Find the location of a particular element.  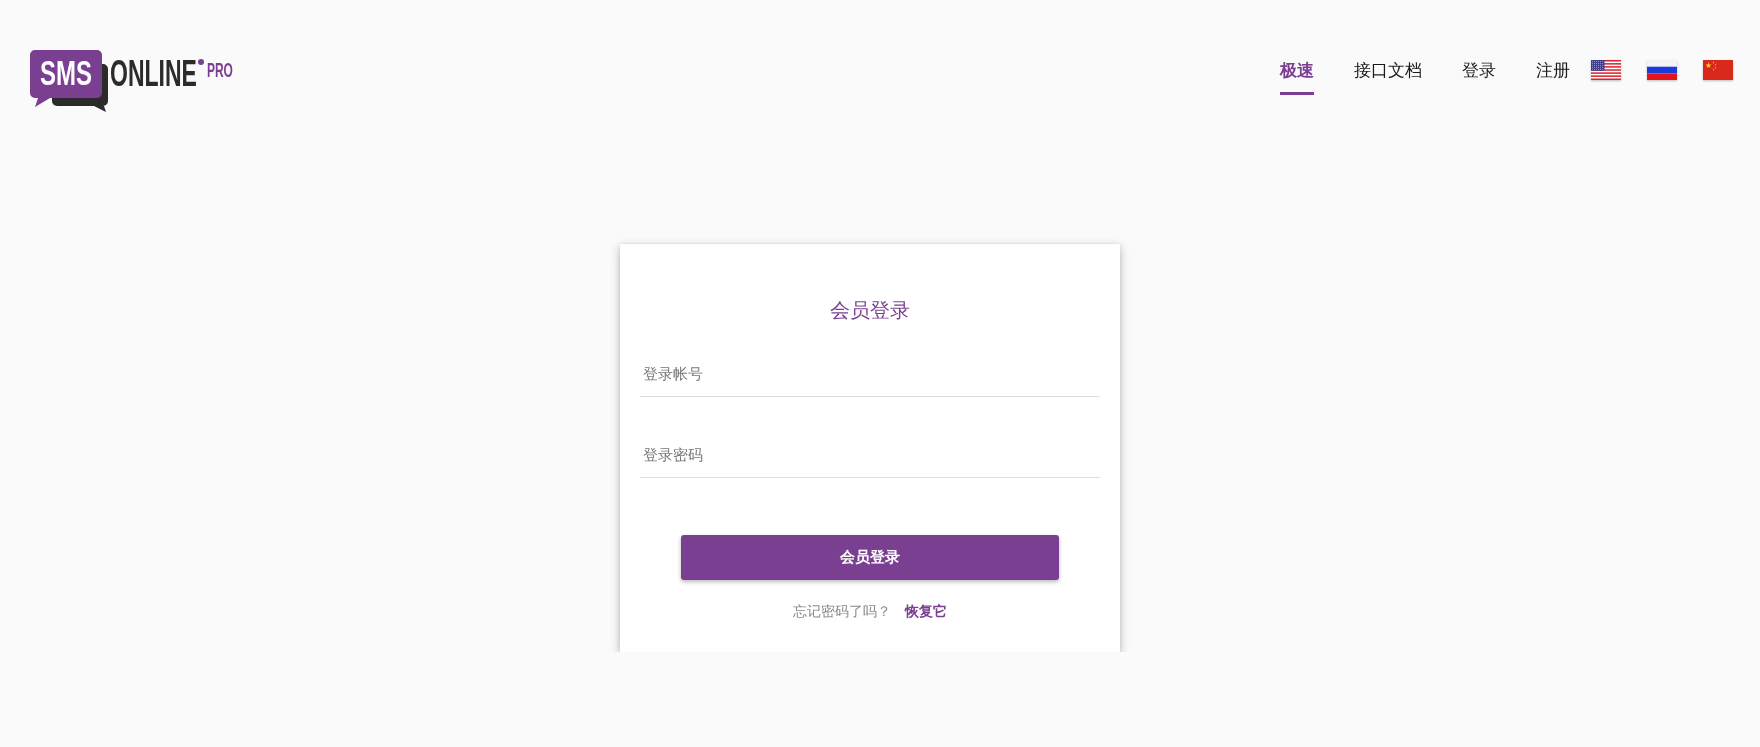

input-field: 登录帐号 is located at coordinates (870, 374).